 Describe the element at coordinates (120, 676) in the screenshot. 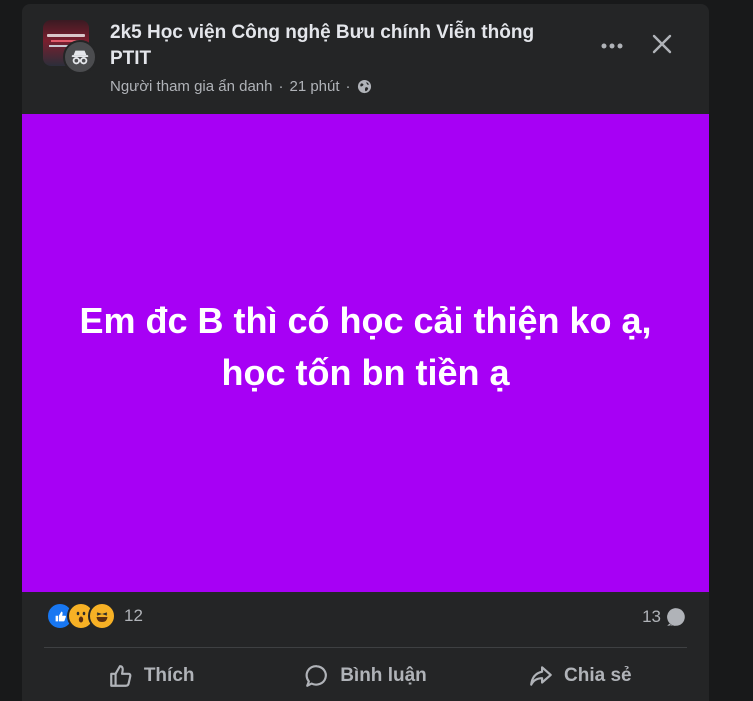

I see `thumbs-up-icon` at that location.